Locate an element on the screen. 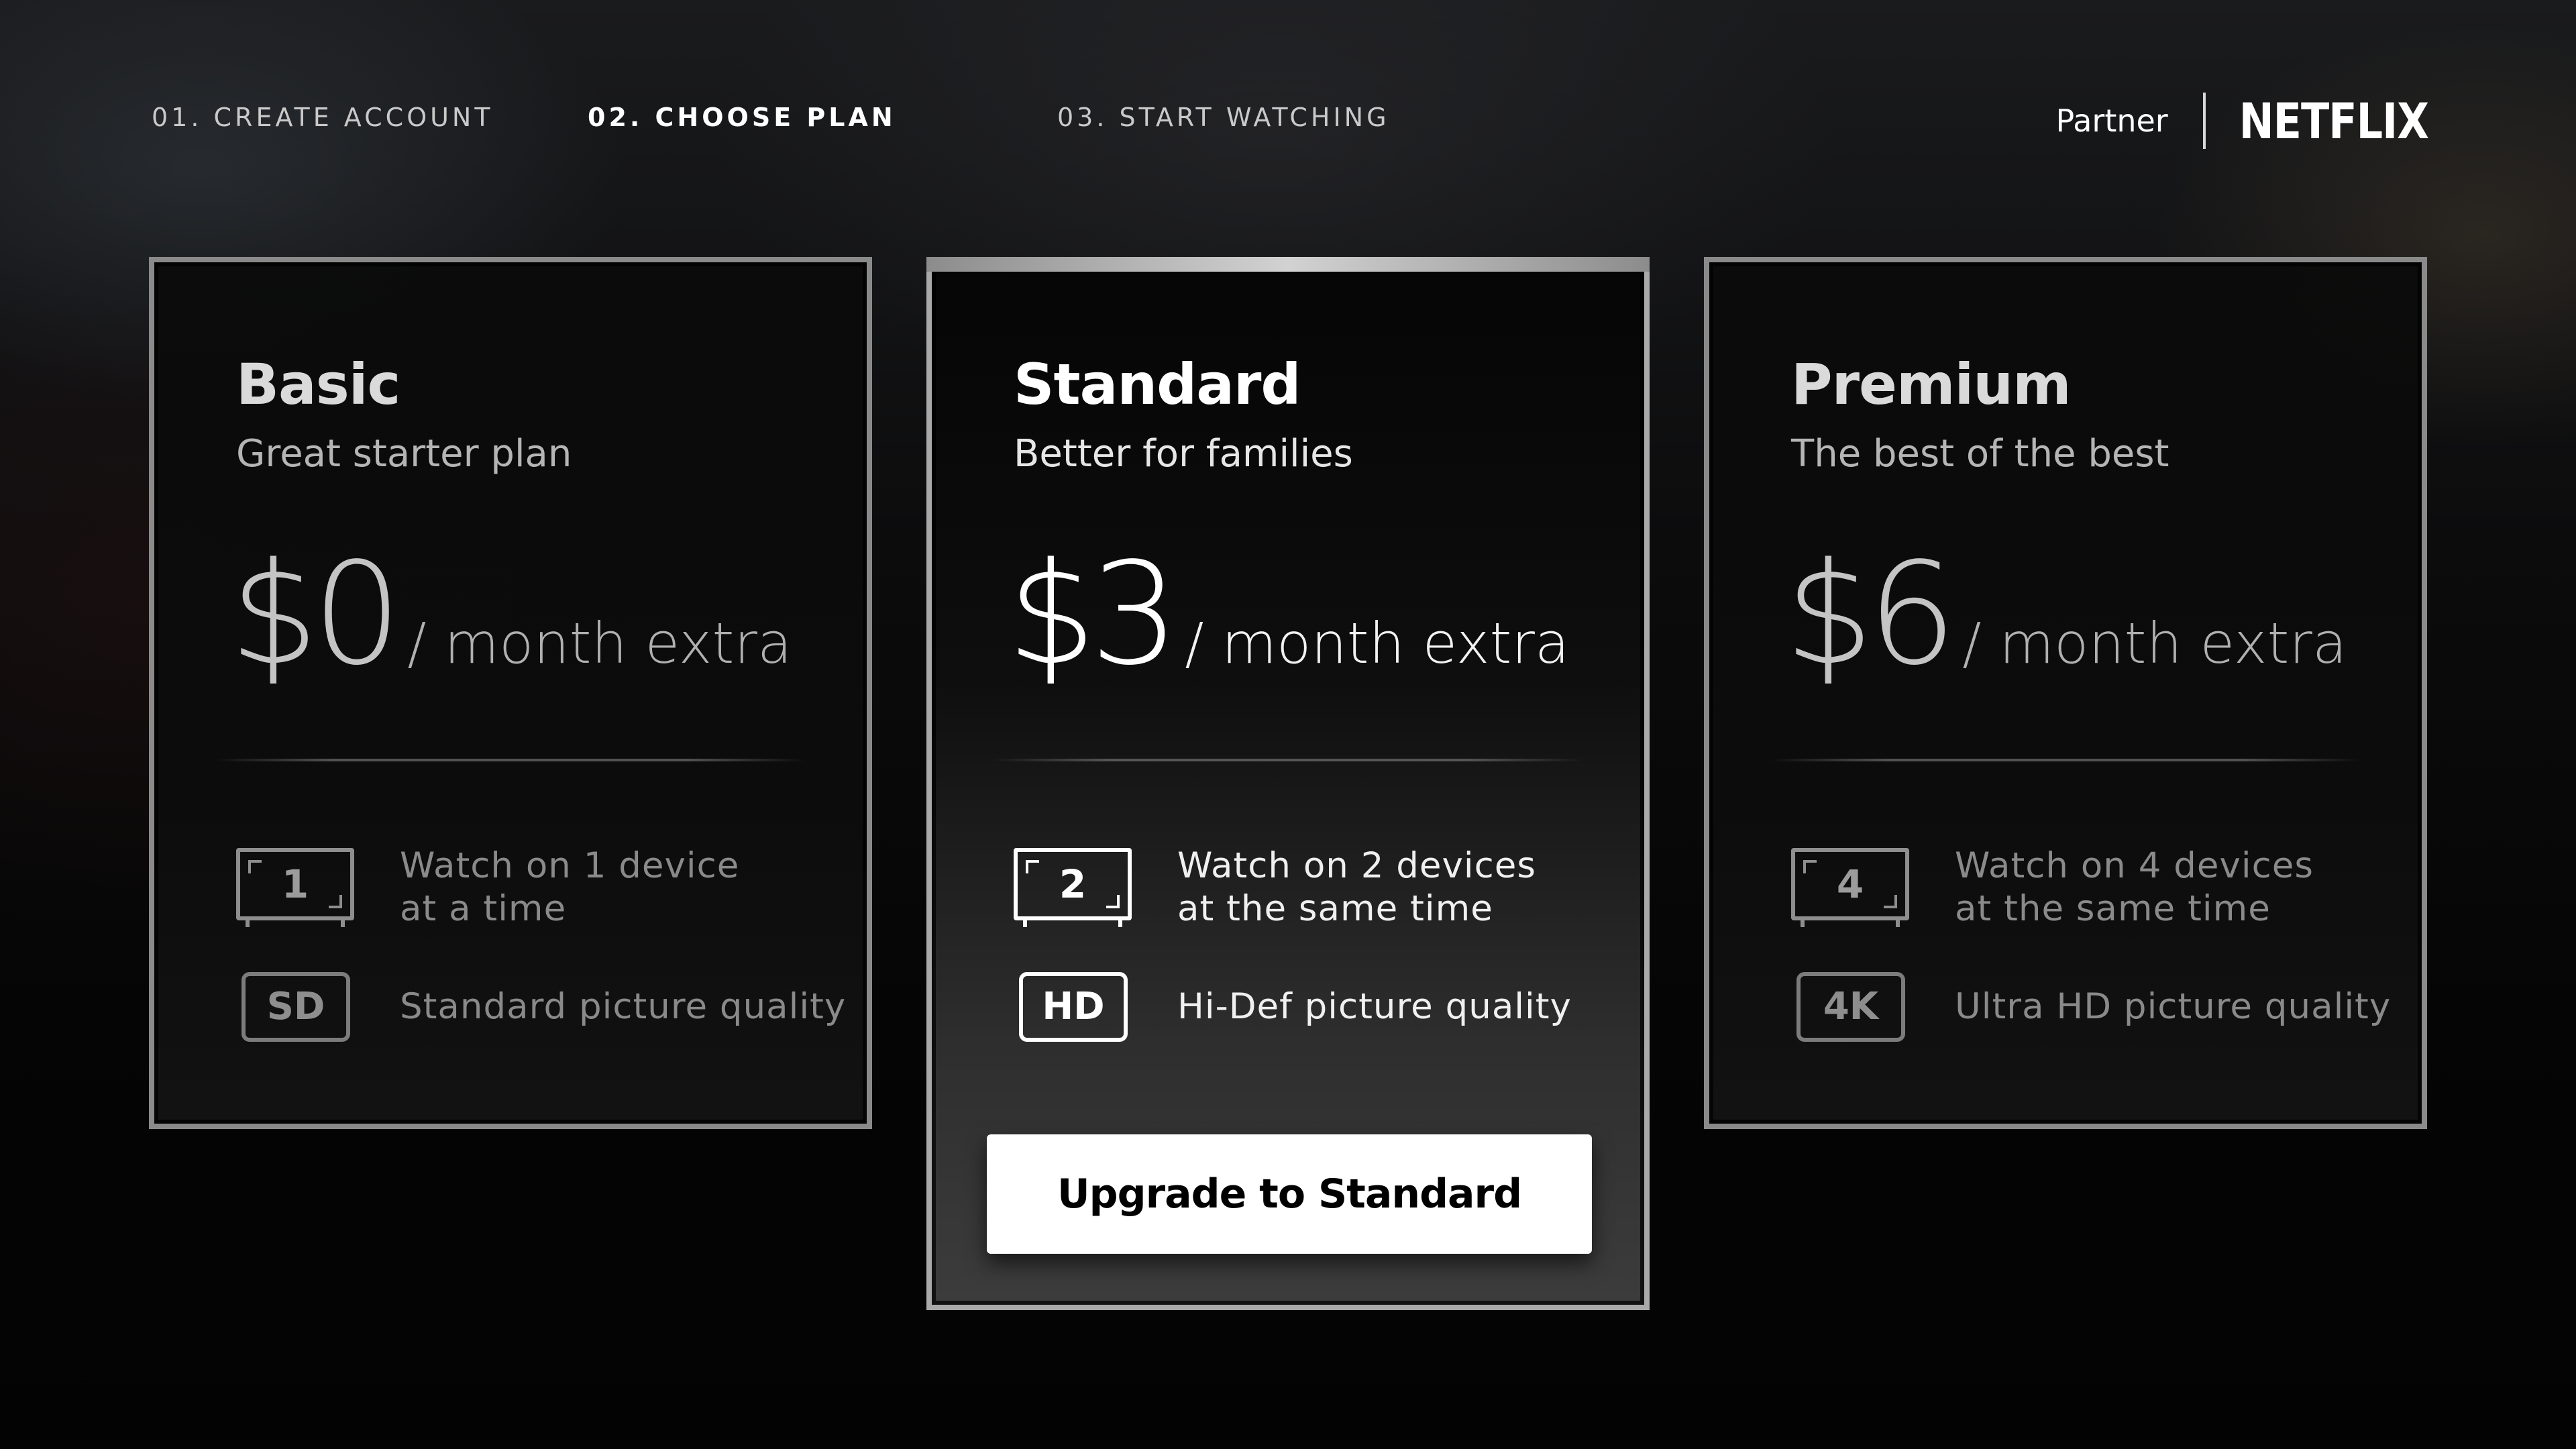 The image size is (2576, 1449). brand-area: Partner NETFLIX is located at coordinates (2242, 120).